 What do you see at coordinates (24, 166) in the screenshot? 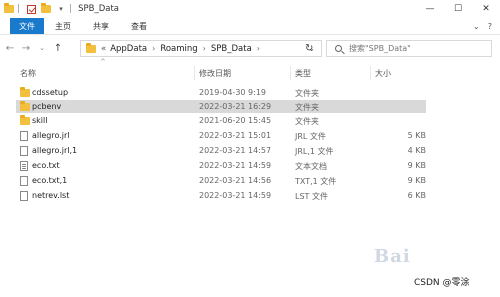
I see `text-file-icon` at bounding box center [24, 166].